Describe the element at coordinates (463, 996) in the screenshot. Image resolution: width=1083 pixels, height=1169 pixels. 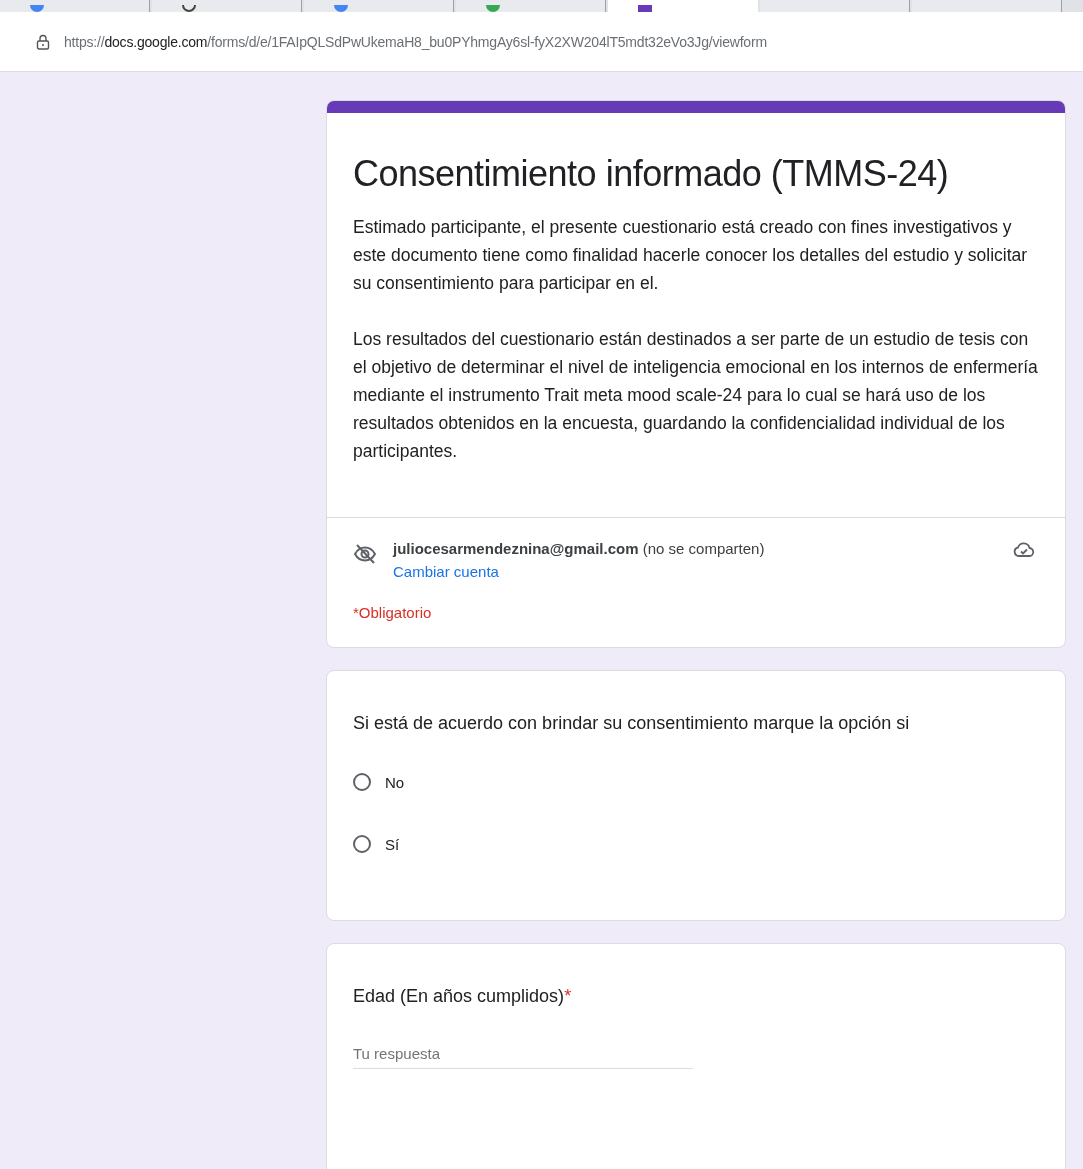
I see `question-title: Edad (En años cumplidos)*` at that location.